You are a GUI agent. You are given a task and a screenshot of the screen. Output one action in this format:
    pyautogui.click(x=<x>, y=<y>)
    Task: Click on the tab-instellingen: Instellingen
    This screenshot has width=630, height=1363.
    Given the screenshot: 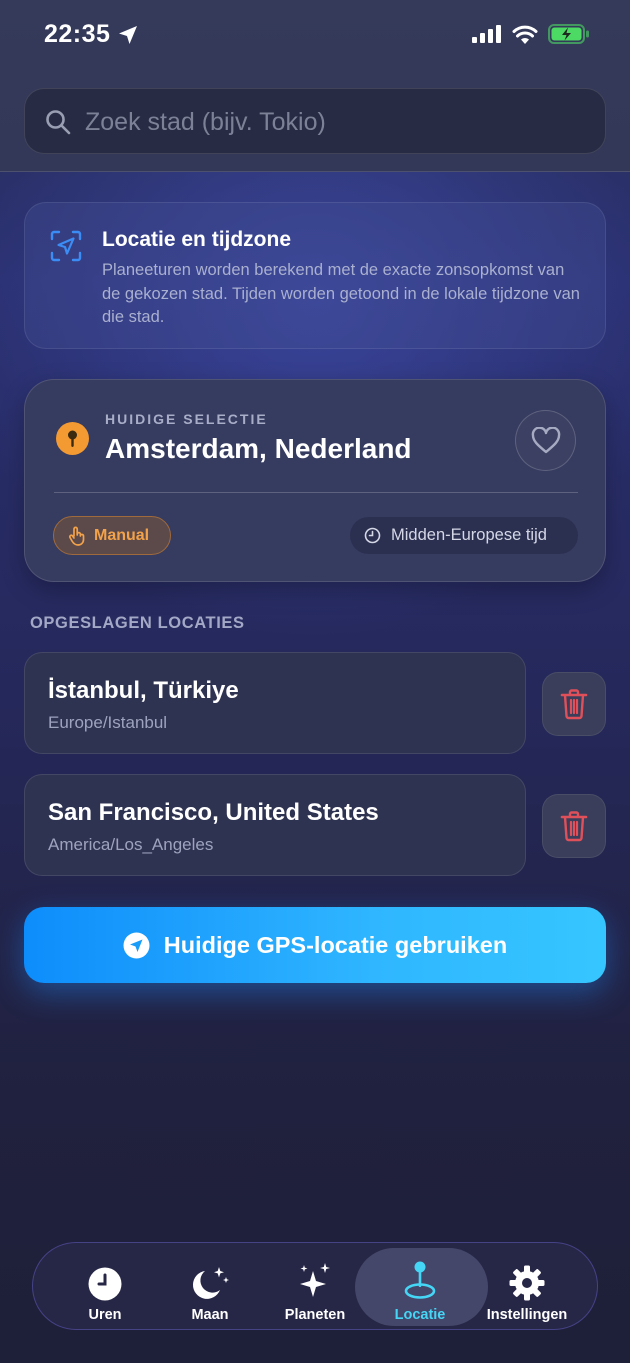 What is the action you would take?
    pyautogui.click(x=527, y=1287)
    